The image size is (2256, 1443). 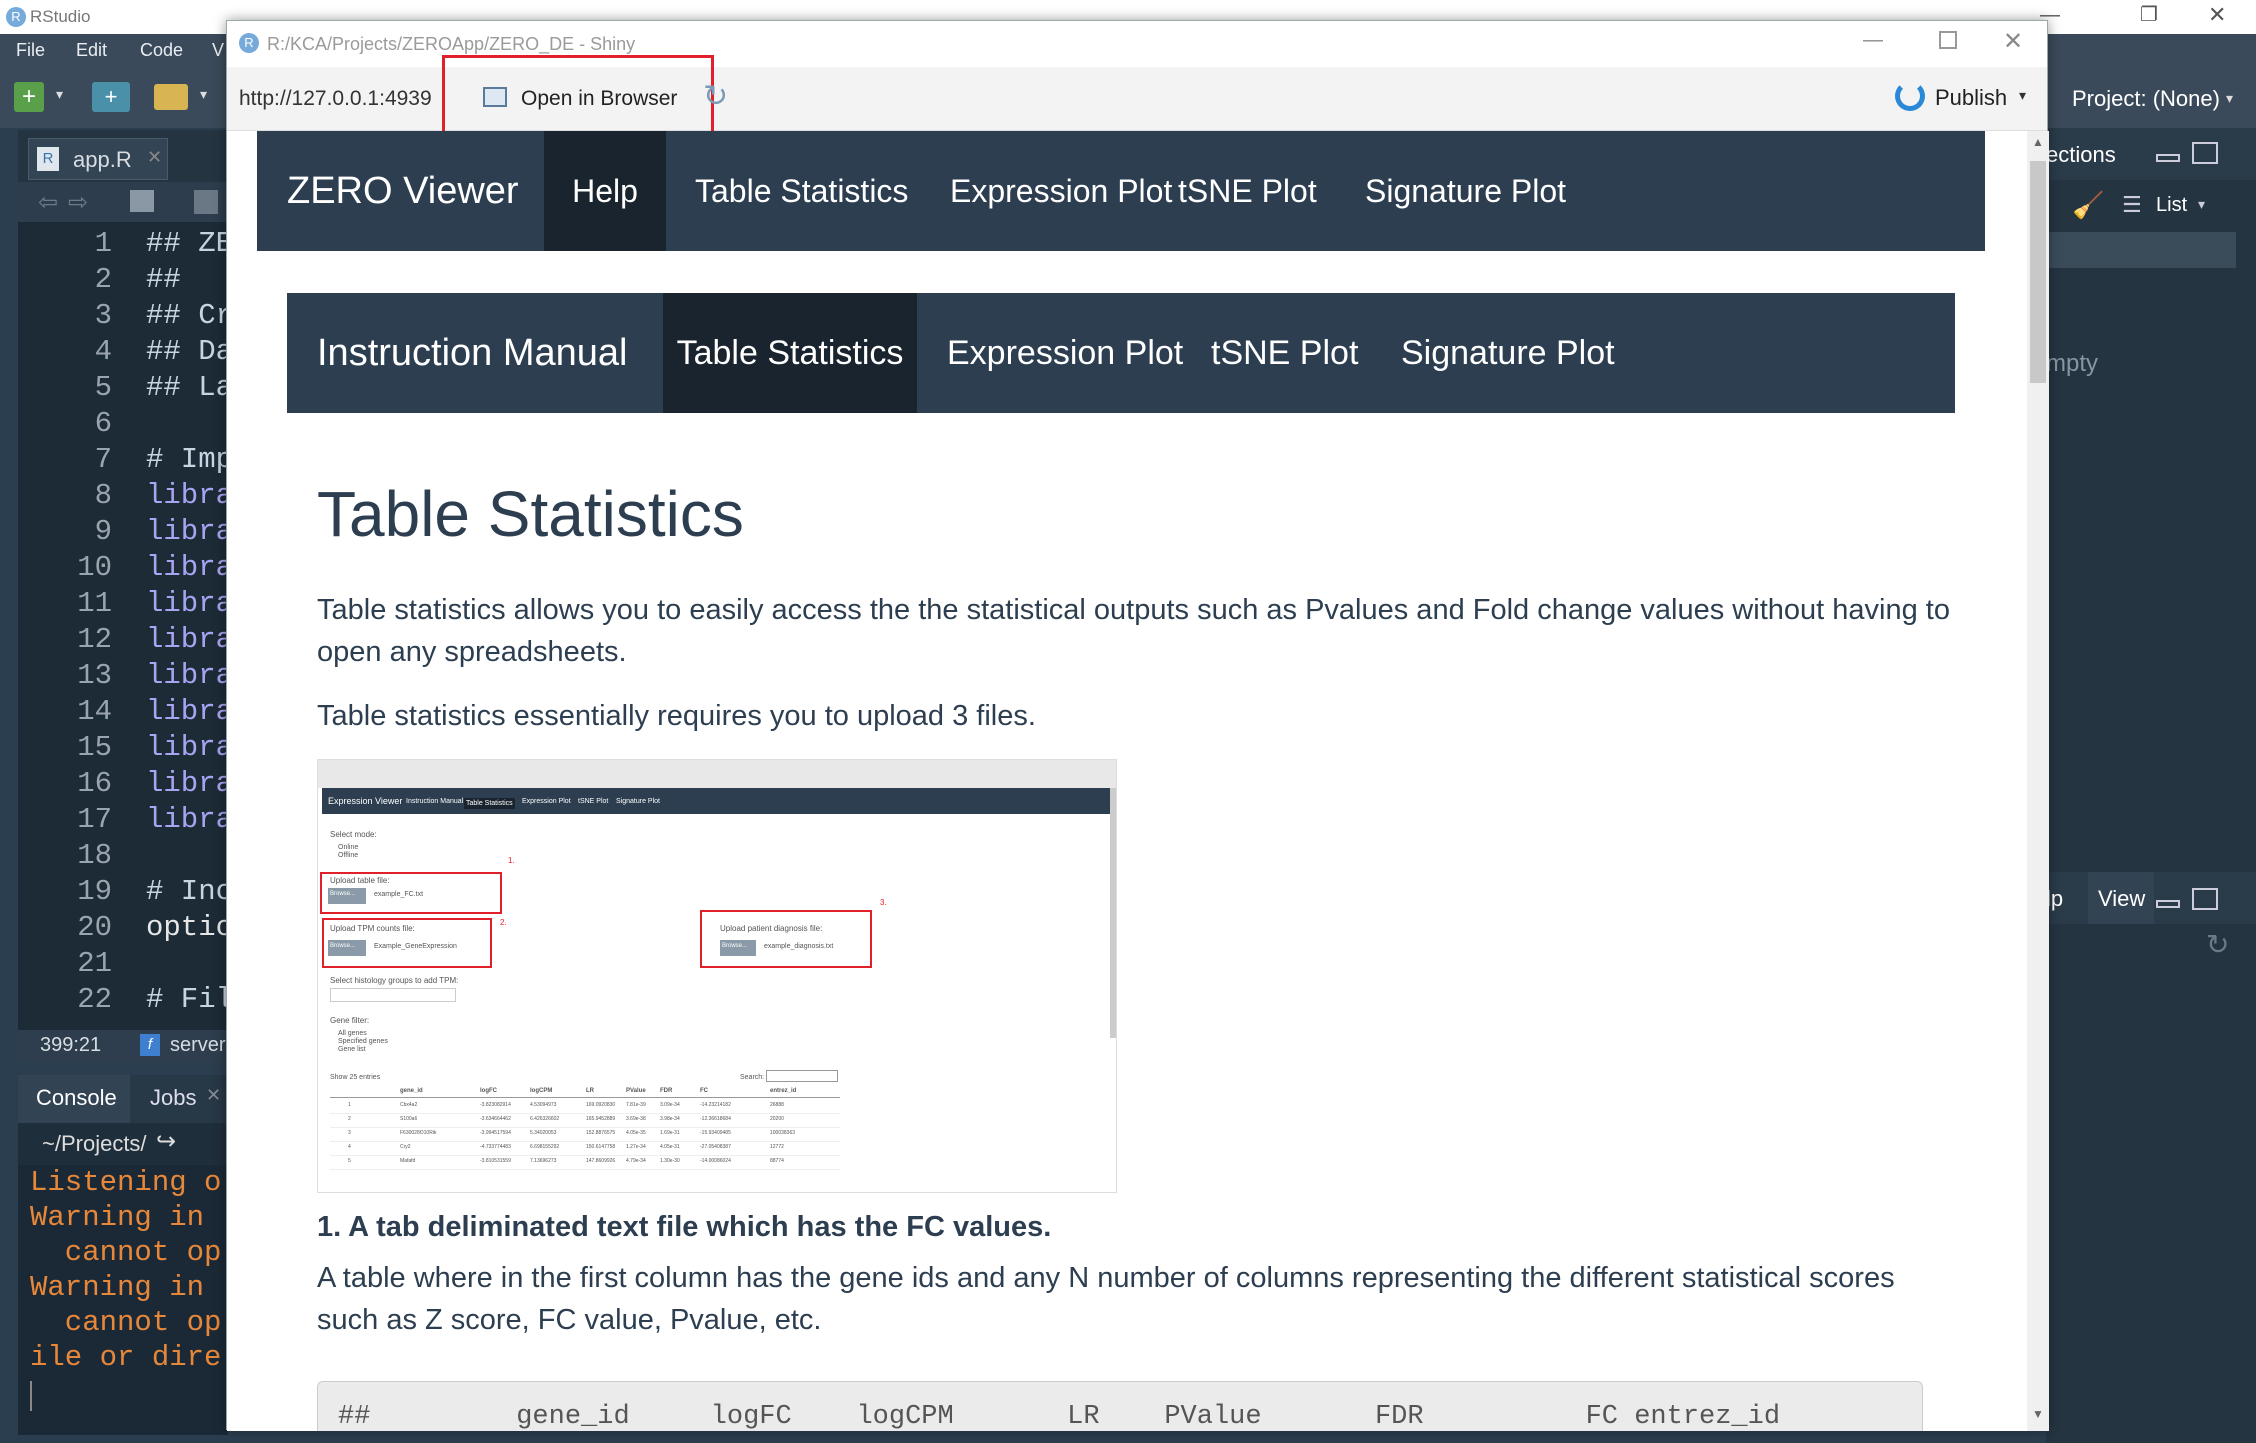 What do you see at coordinates (48, 202) in the screenshot?
I see `back-arrow-icon: ⇦` at bounding box center [48, 202].